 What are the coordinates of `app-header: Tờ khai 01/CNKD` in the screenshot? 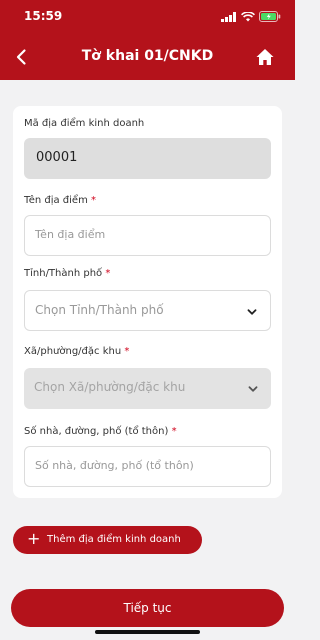 It's located at (147, 57).